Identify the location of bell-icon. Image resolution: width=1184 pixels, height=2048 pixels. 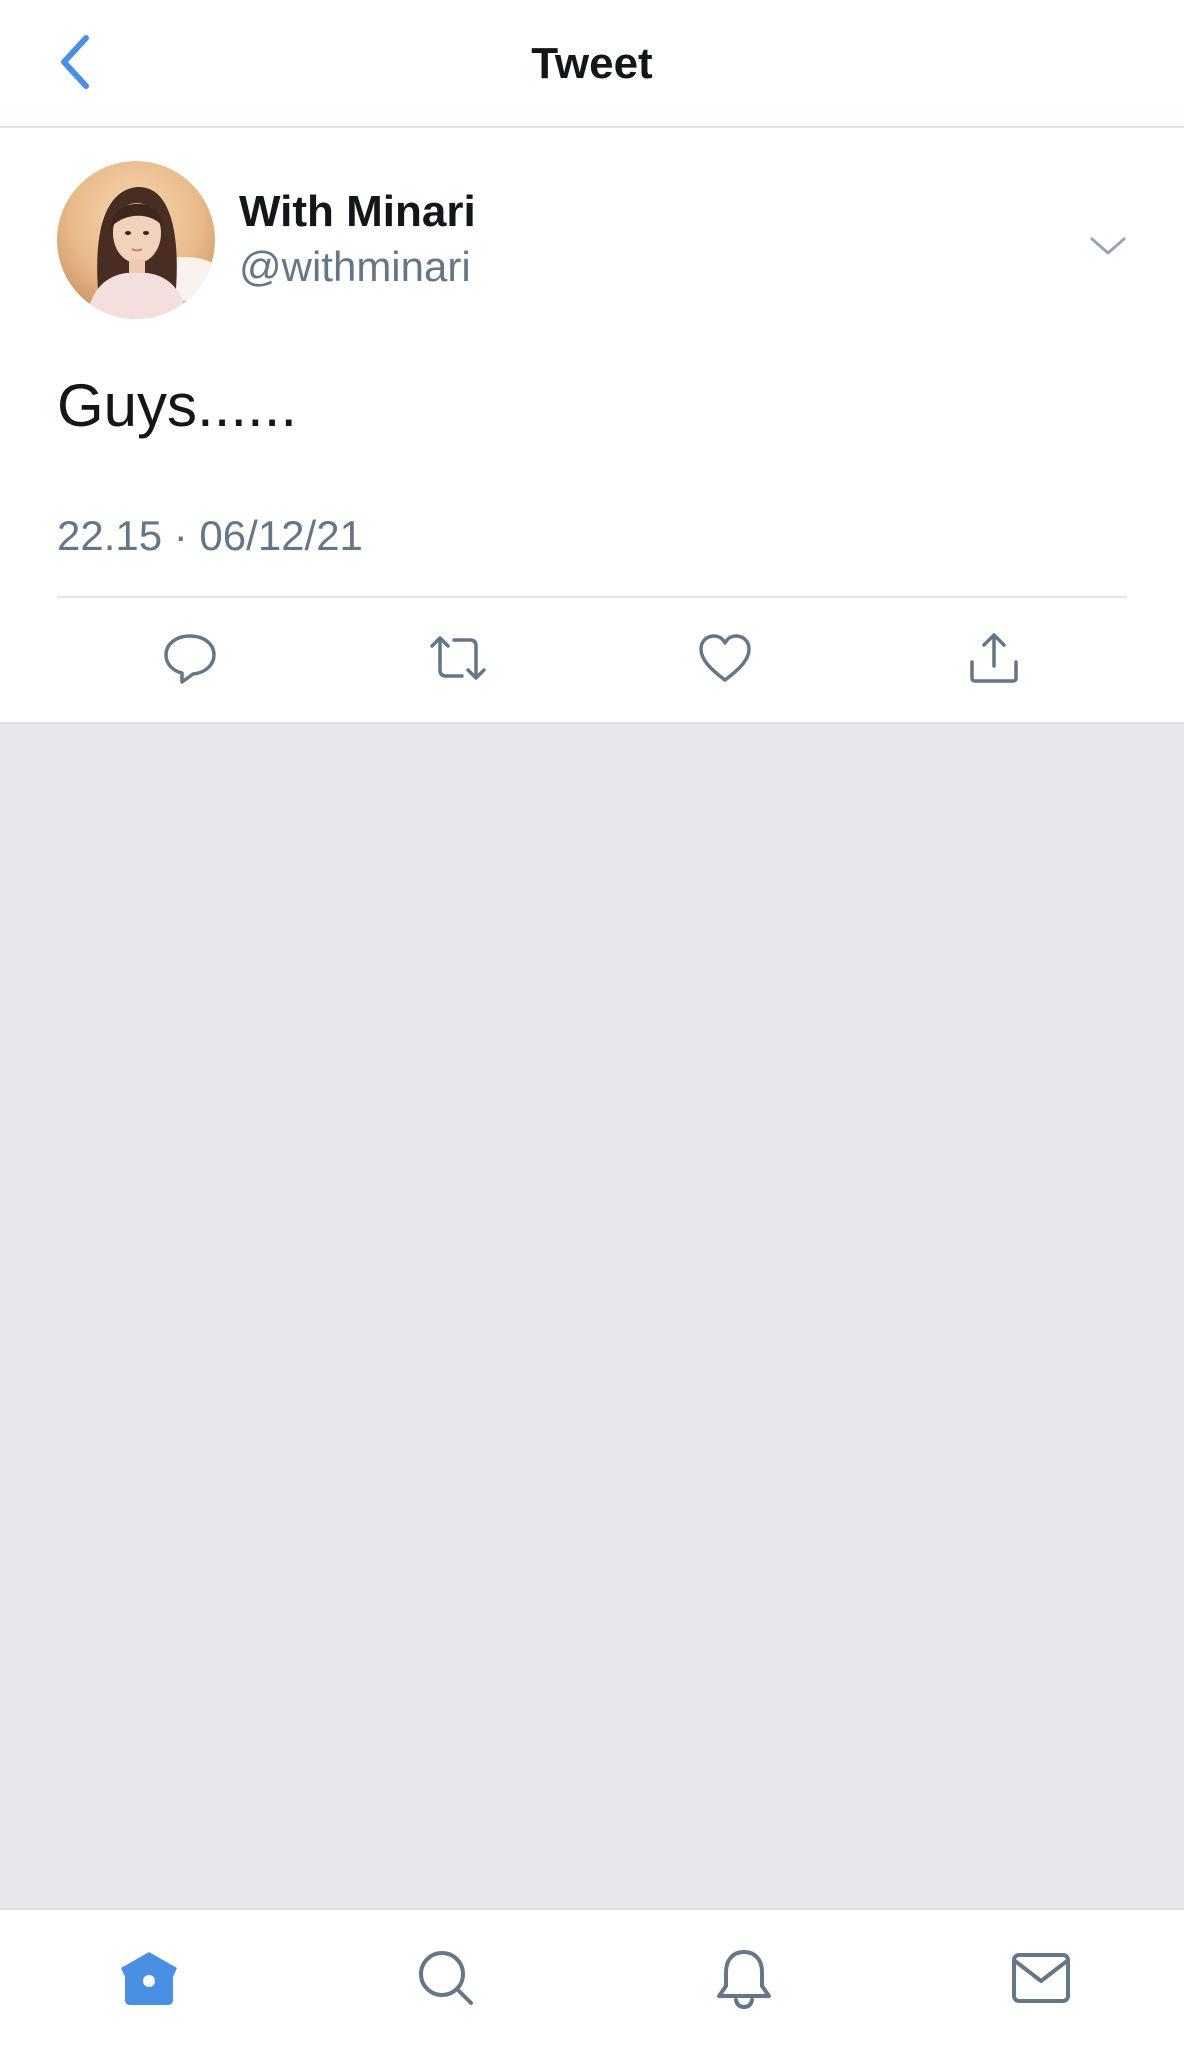
(744, 1980).